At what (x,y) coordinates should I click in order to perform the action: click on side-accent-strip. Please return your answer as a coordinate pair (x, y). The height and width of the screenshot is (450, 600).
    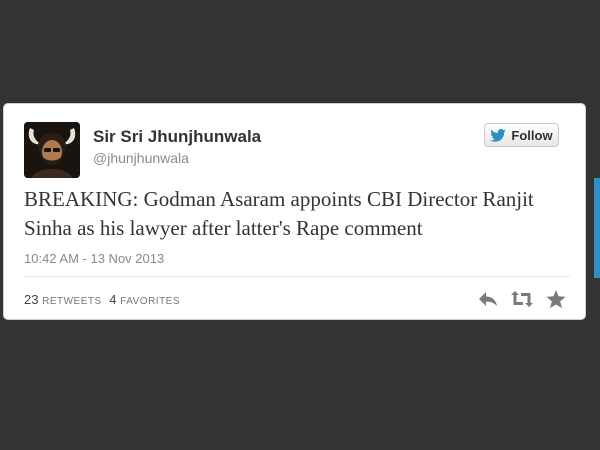
    Looking at the image, I should click on (597, 228).